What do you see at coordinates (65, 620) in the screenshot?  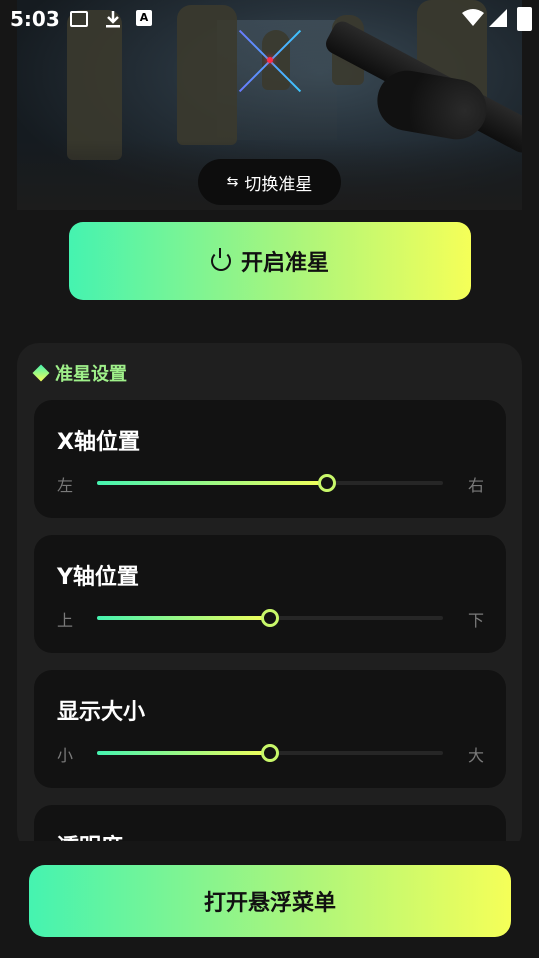 I see `slider-min-label: 上` at bounding box center [65, 620].